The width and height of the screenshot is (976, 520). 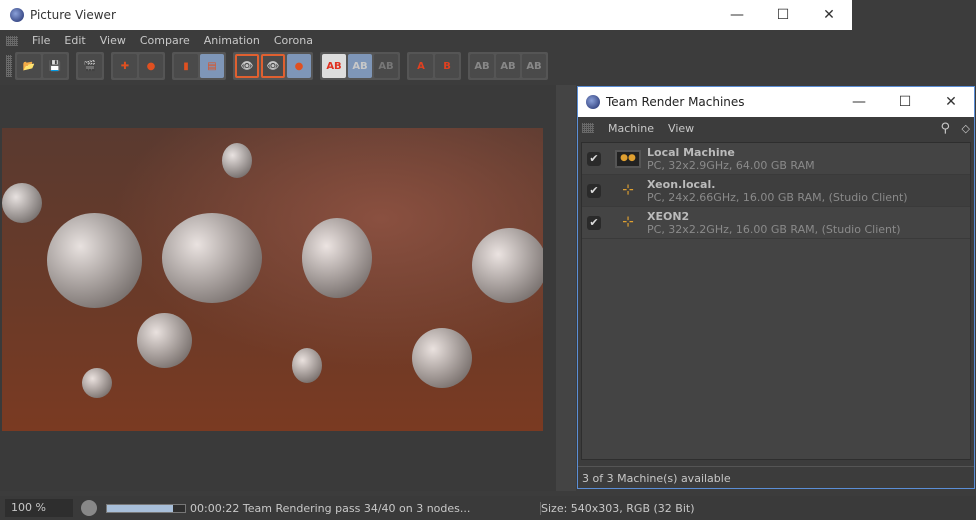 I want to click on team-render-menubar: Machine View ⚲ ◇, so click(x=776, y=128).